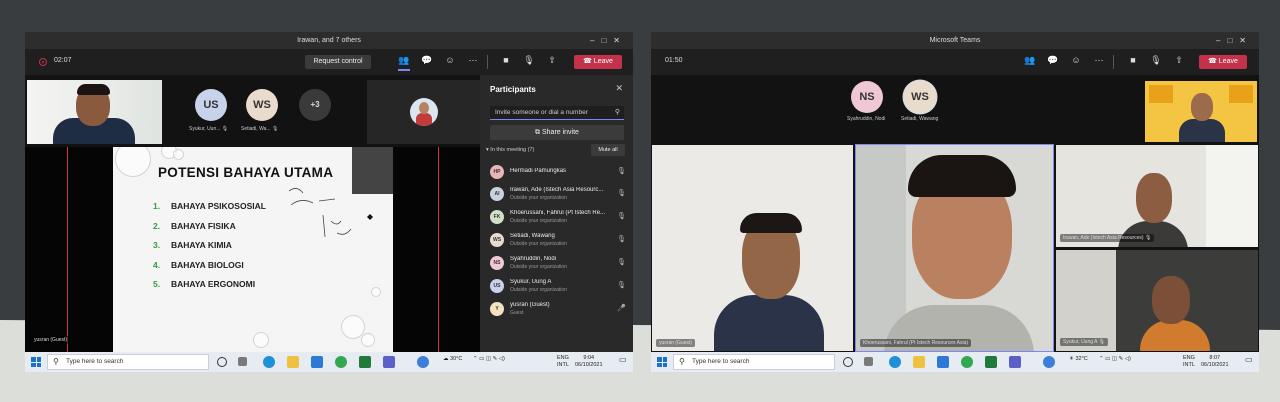  I want to click on request-control-button: Request control, so click(338, 62).